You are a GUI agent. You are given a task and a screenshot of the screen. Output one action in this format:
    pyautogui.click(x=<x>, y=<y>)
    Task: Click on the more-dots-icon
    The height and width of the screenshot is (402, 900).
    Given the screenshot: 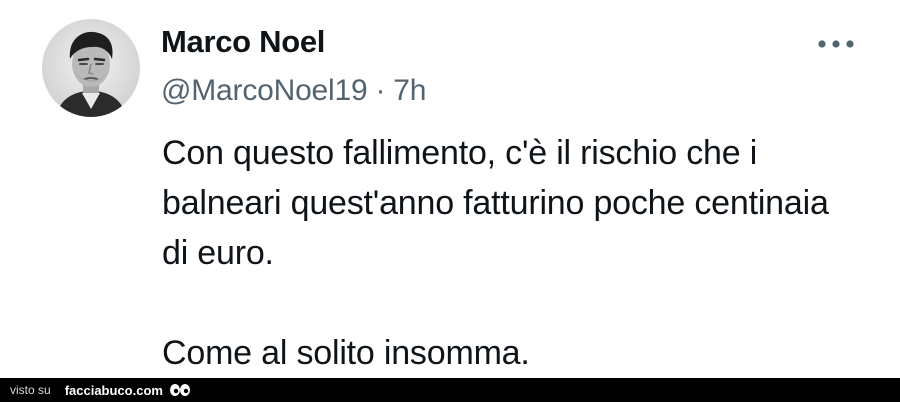 What is the action you would take?
    pyautogui.click(x=836, y=44)
    